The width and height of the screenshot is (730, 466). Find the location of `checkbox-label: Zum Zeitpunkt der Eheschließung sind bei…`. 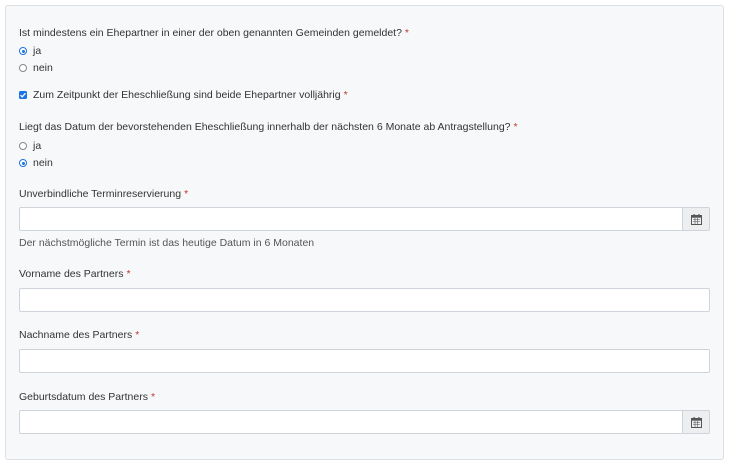

checkbox-label: Zum Zeitpunkt der Eheschließung sind bei… is located at coordinates (187, 95).